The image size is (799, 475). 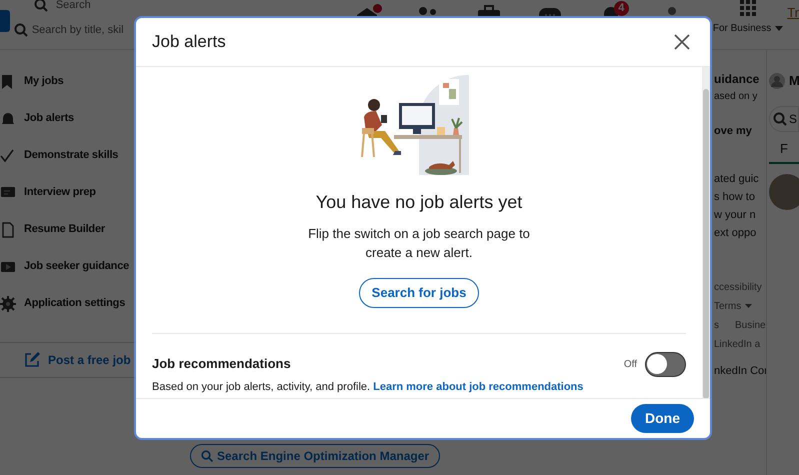 What do you see at coordinates (784, 192) in the screenshot?
I see `photo-placeholder` at bounding box center [784, 192].